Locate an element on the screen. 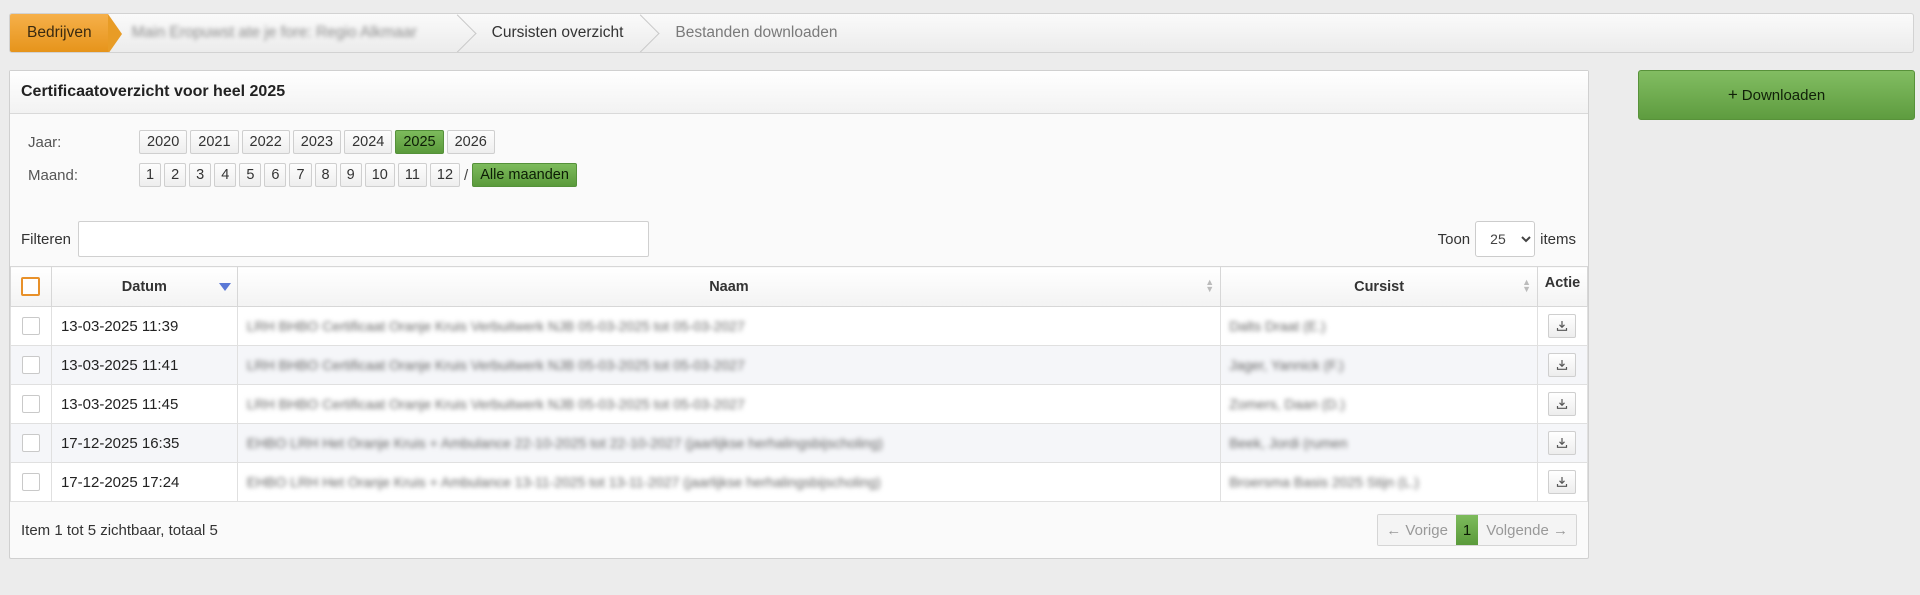 This screenshot has width=1920, height=595. cell-datum: 13-03-2025 11:45 is located at coordinates (144, 404).